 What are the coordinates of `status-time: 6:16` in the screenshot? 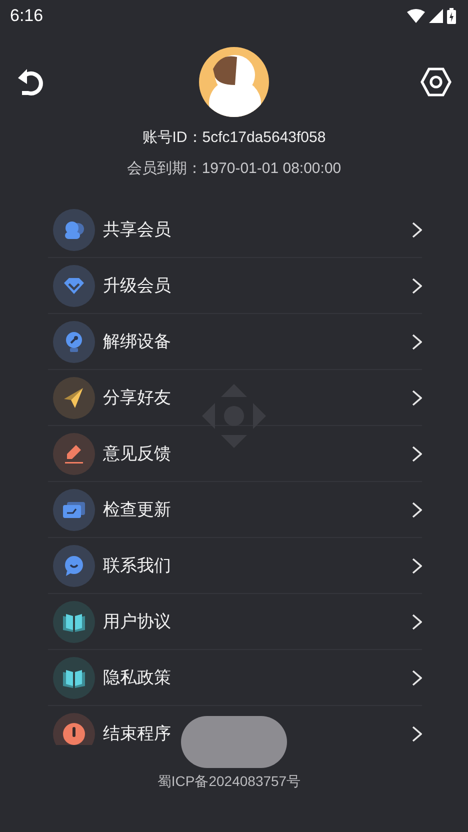 It's located at (27, 16).